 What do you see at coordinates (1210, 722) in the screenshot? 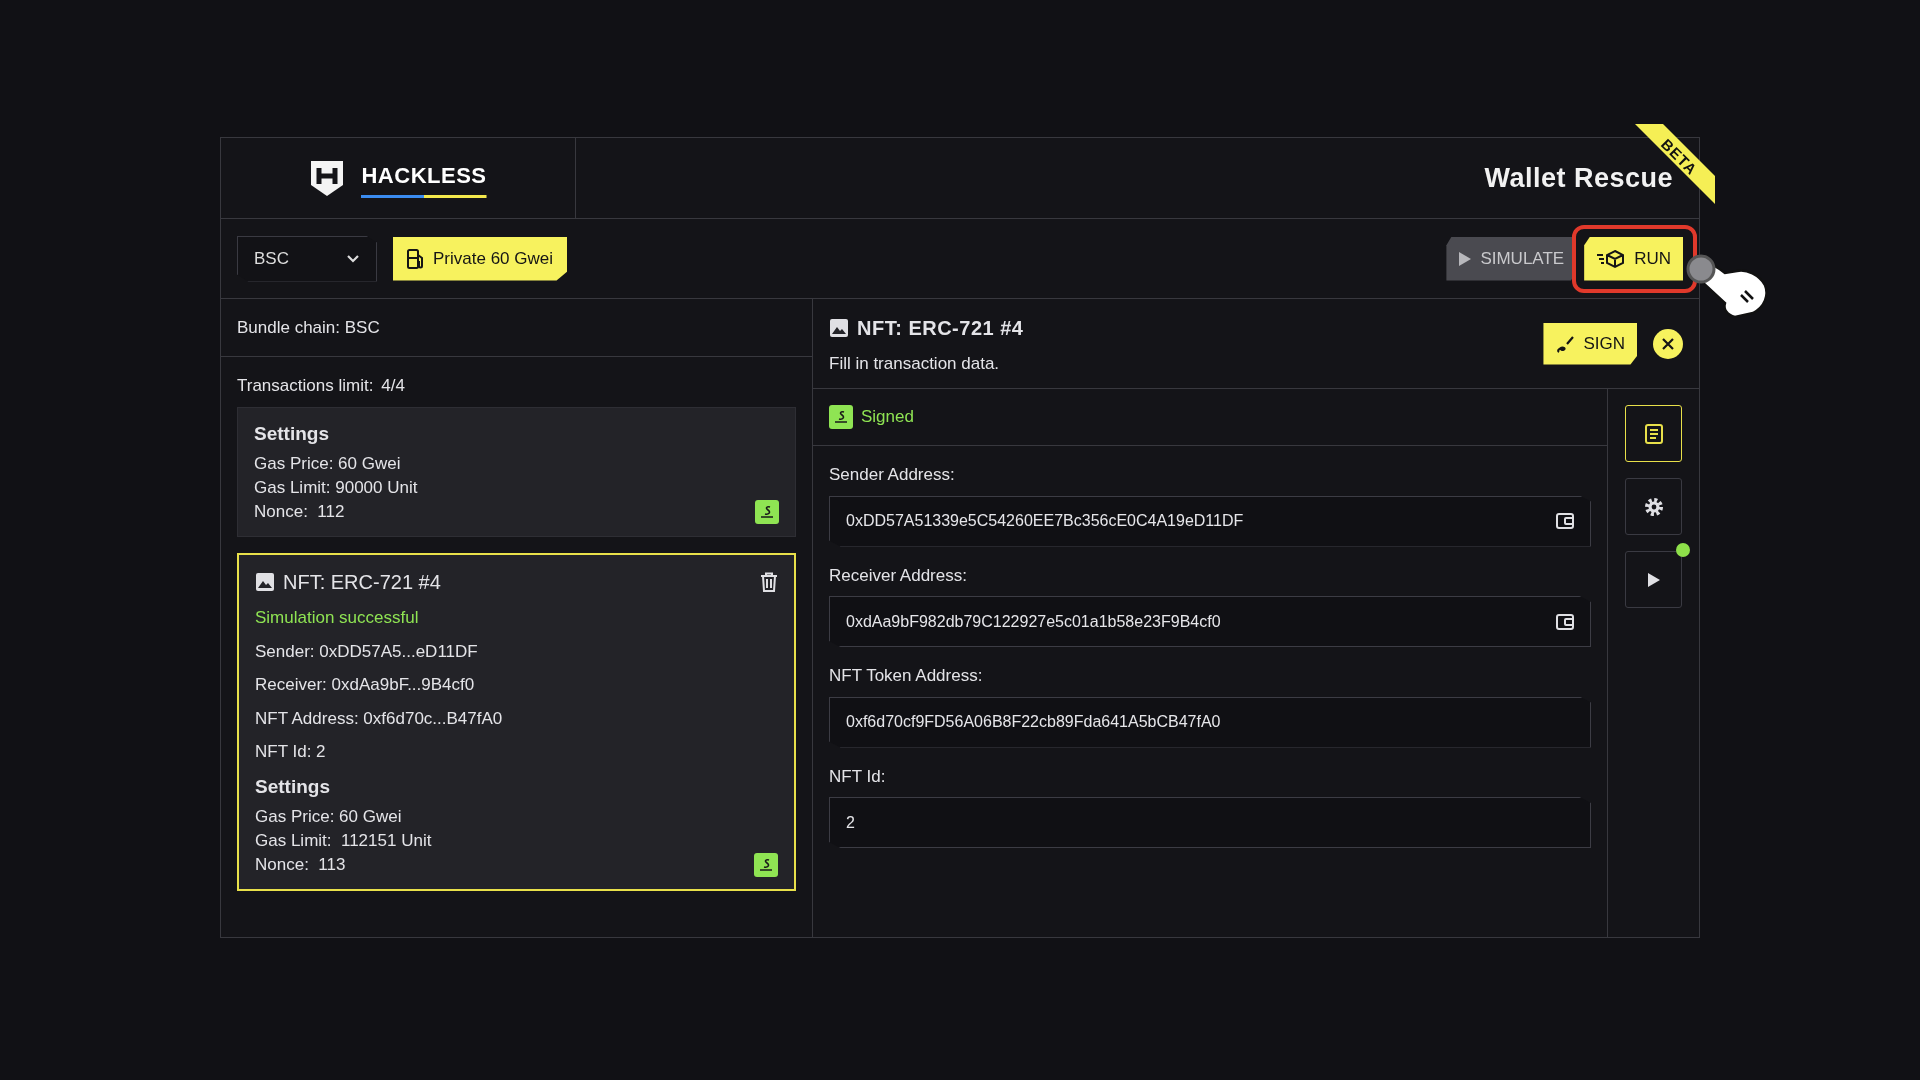
I see `address-field: 0xf6d70cf9FD56A06B8F22cb89Fda641A5bCB47fA0` at bounding box center [1210, 722].